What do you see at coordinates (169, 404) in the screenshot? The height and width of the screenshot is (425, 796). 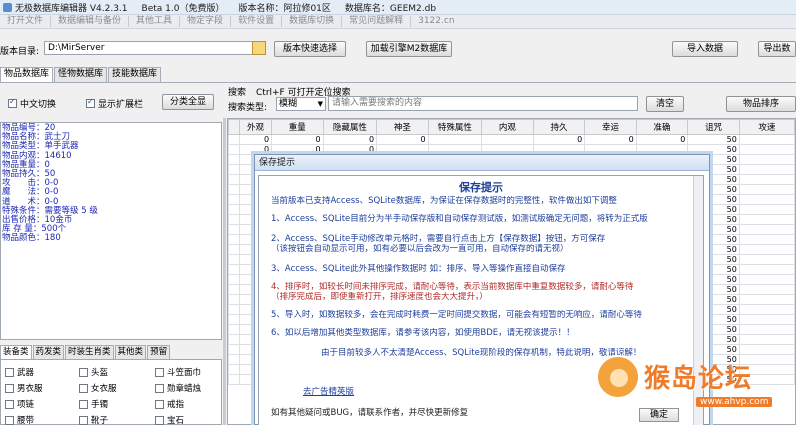 I see `category-checkbox: 戒指` at bounding box center [169, 404].